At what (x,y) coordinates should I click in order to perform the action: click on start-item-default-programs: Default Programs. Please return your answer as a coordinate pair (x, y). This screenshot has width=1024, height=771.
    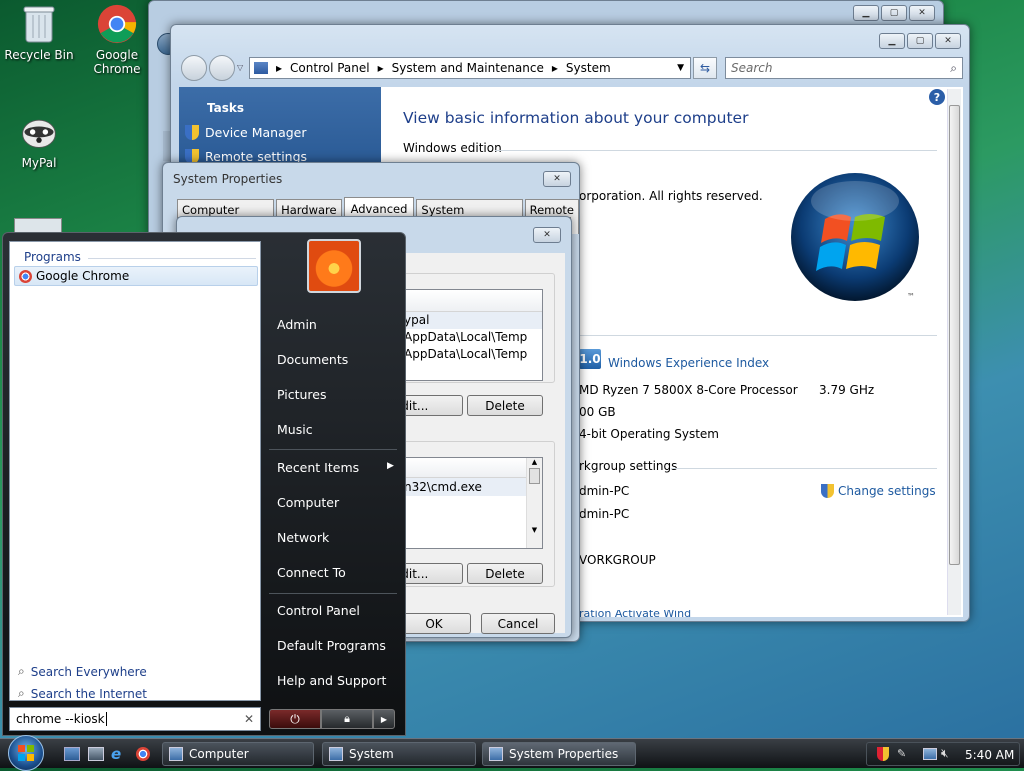
    Looking at the image, I should click on (331, 645).